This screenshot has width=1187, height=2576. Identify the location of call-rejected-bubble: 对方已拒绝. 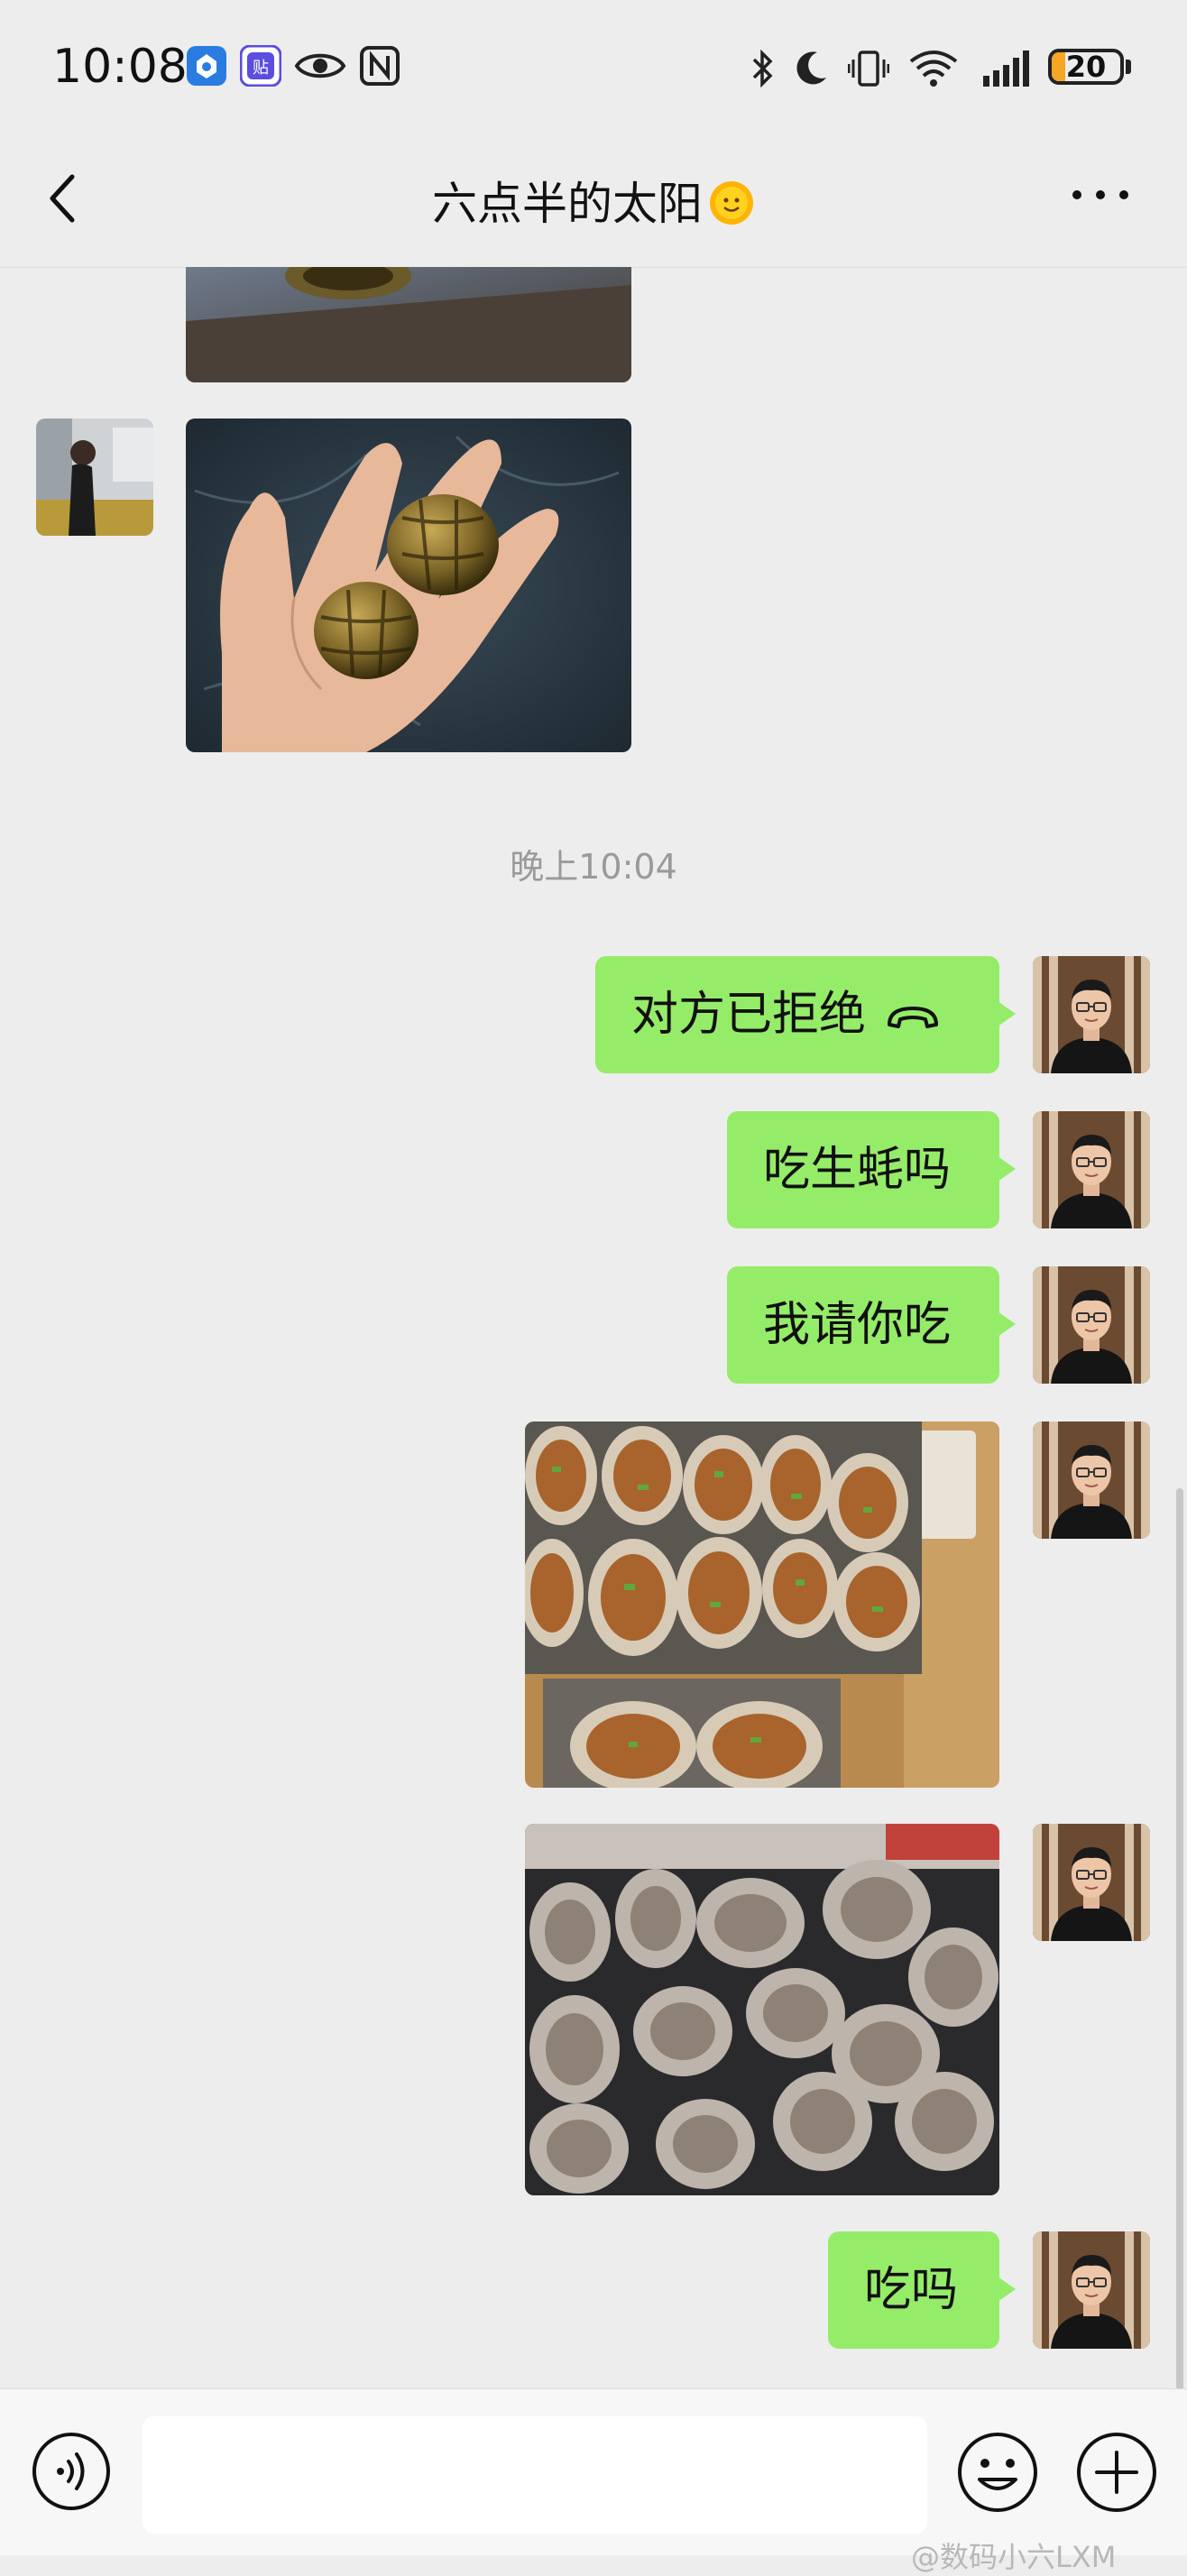
(805, 1014).